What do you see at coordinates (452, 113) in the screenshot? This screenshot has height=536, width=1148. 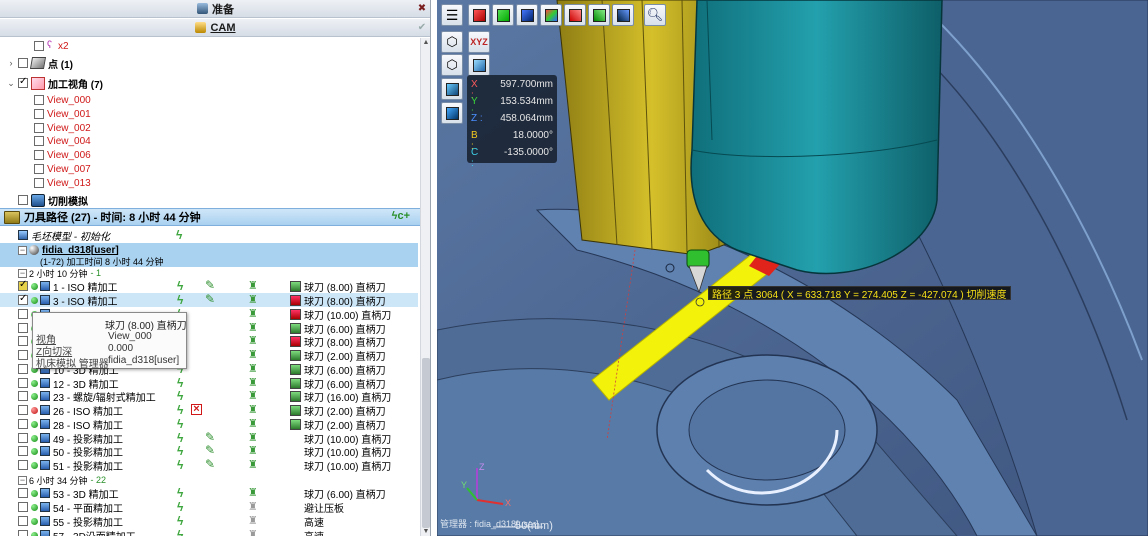 I see `shaded-edges-button` at bounding box center [452, 113].